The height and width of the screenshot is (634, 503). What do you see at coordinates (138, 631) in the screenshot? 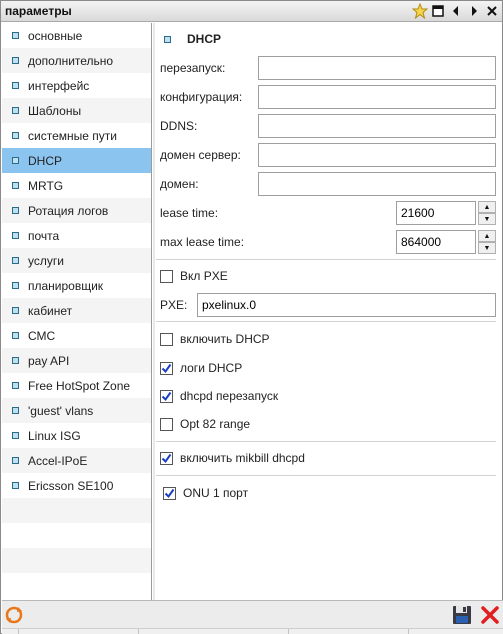
I see `status-segment` at bounding box center [138, 631].